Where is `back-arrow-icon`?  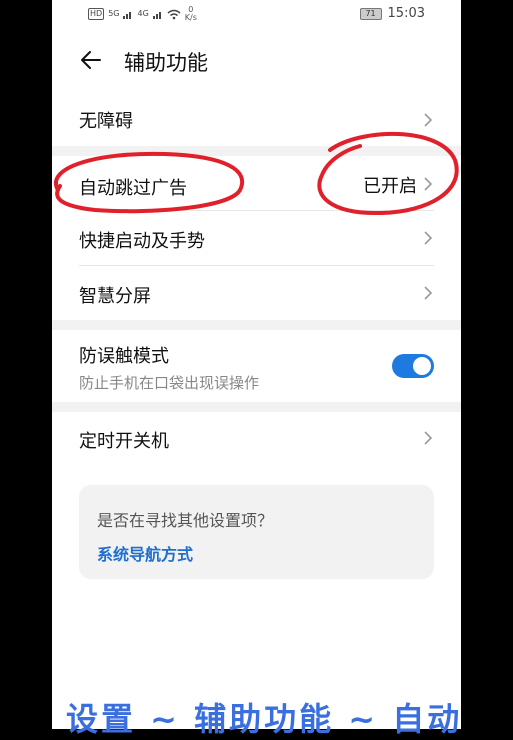
back-arrow-icon is located at coordinates (92, 60).